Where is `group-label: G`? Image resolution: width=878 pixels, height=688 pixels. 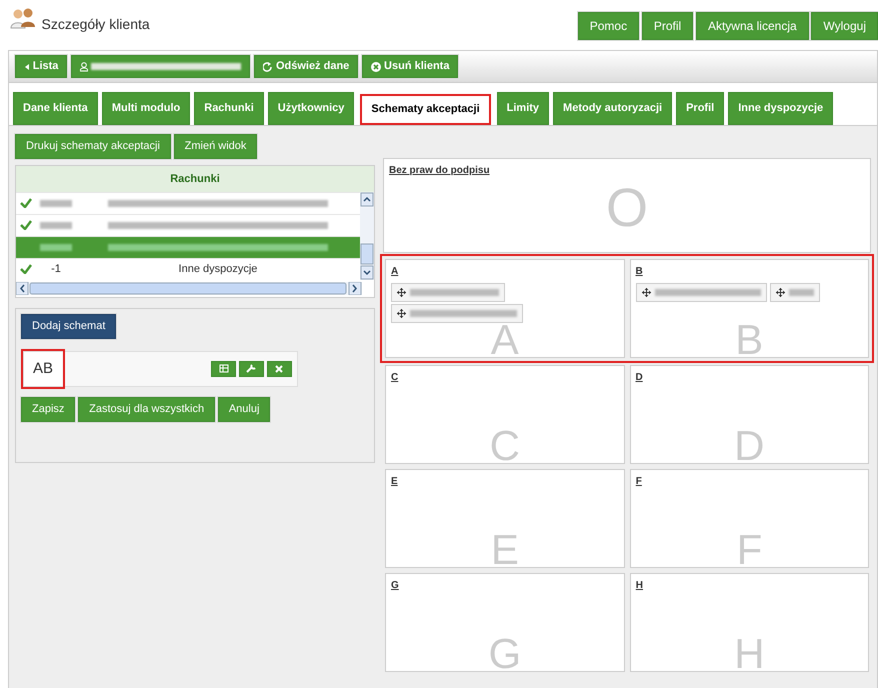
group-label: G is located at coordinates (395, 585).